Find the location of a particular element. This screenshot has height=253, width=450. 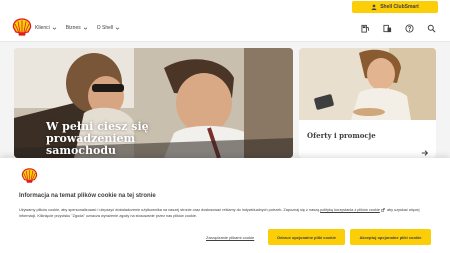

reject-optional-cookies-button: Odrzuć opcjonalne pliki cookie is located at coordinates (306, 237).